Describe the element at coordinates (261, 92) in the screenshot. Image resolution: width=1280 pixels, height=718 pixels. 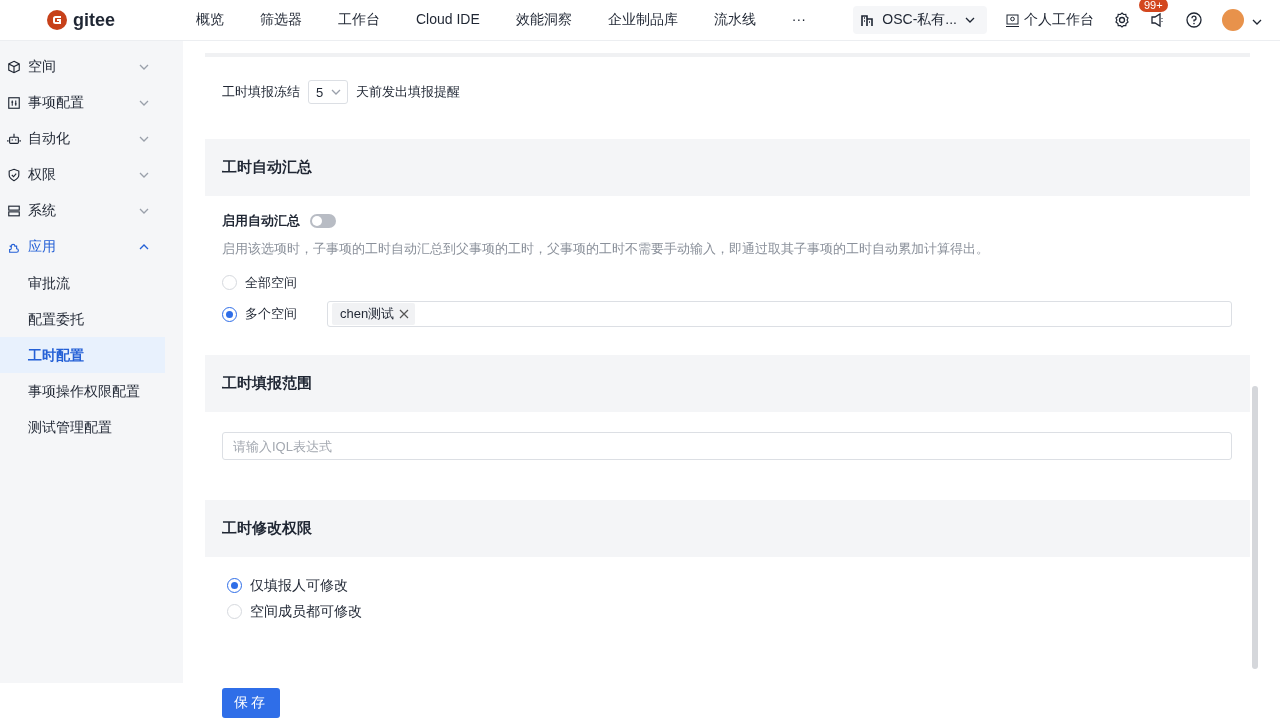
I see `field-label: 工时填报冻结` at that location.